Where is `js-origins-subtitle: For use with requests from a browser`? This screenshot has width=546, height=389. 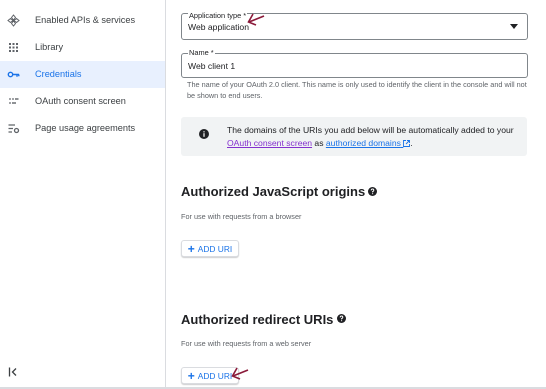 js-origins-subtitle: For use with requests from a browser is located at coordinates (241, 216).